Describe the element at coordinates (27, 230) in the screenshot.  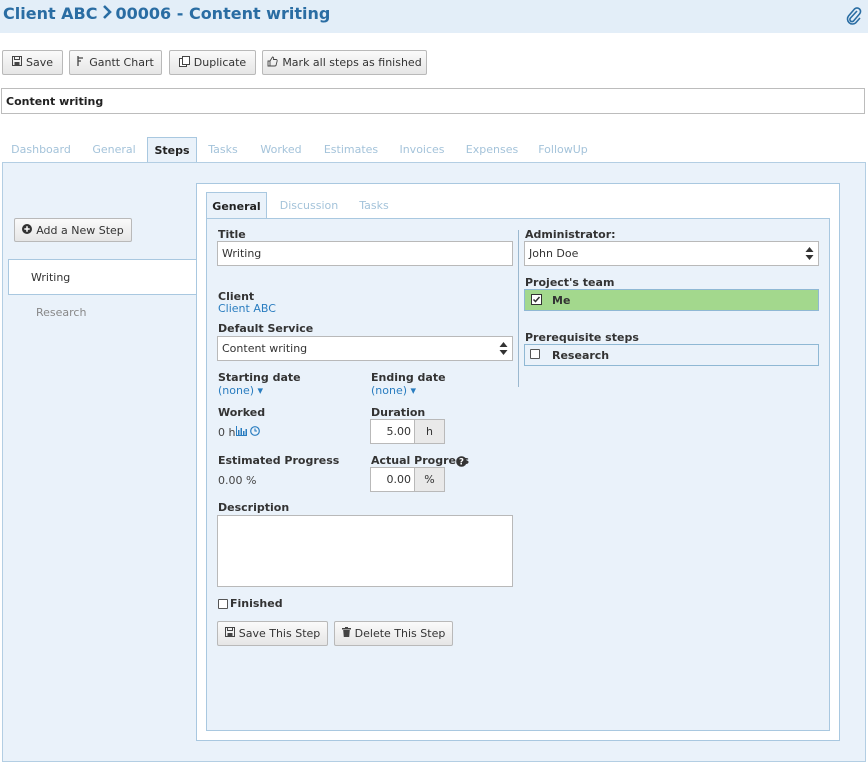
I see `plus-circle-icon` at that location.